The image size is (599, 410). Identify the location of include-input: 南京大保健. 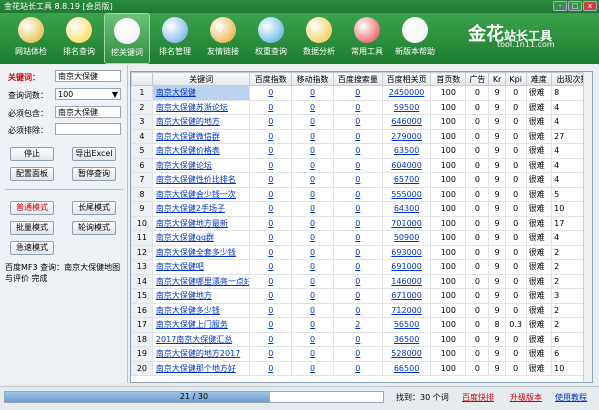
(88, 112).